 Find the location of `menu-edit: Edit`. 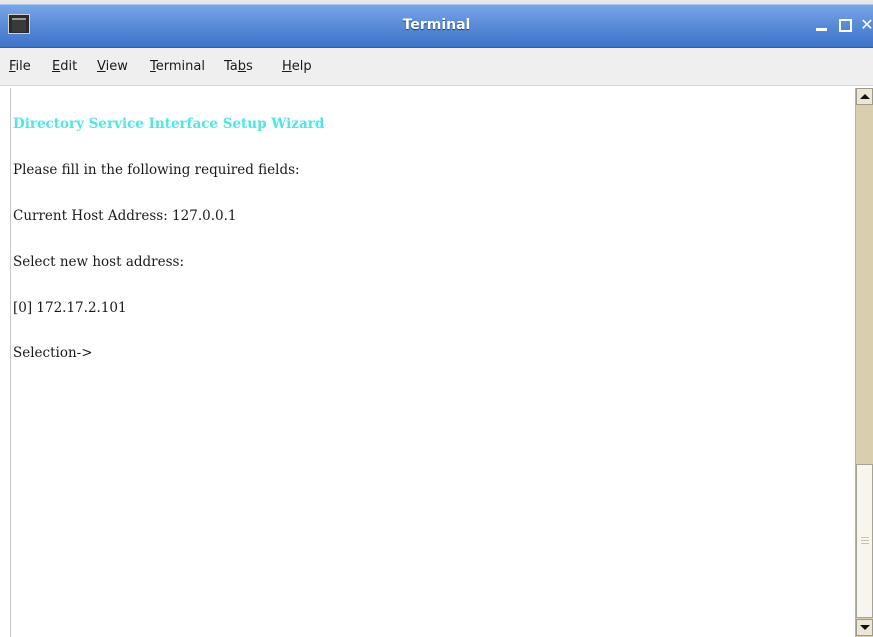

menu-edit: Edit is located at coordinates (64, 66).